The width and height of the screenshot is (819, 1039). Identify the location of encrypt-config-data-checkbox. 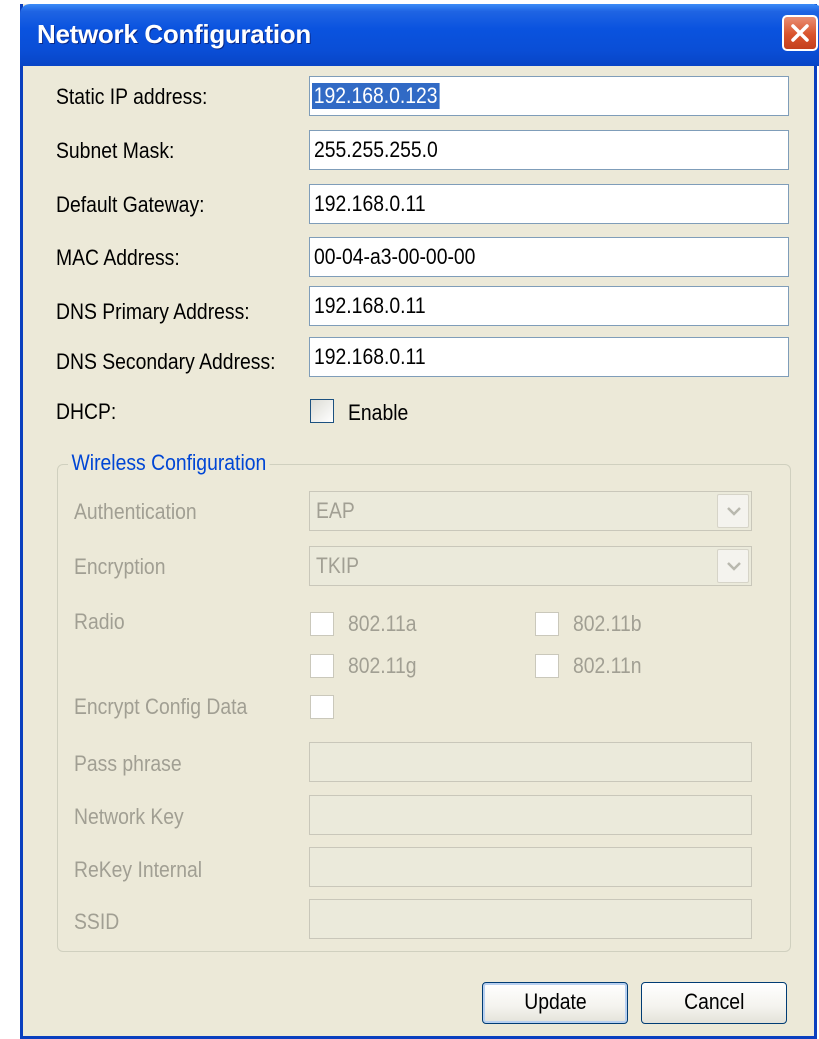
(322, 707).